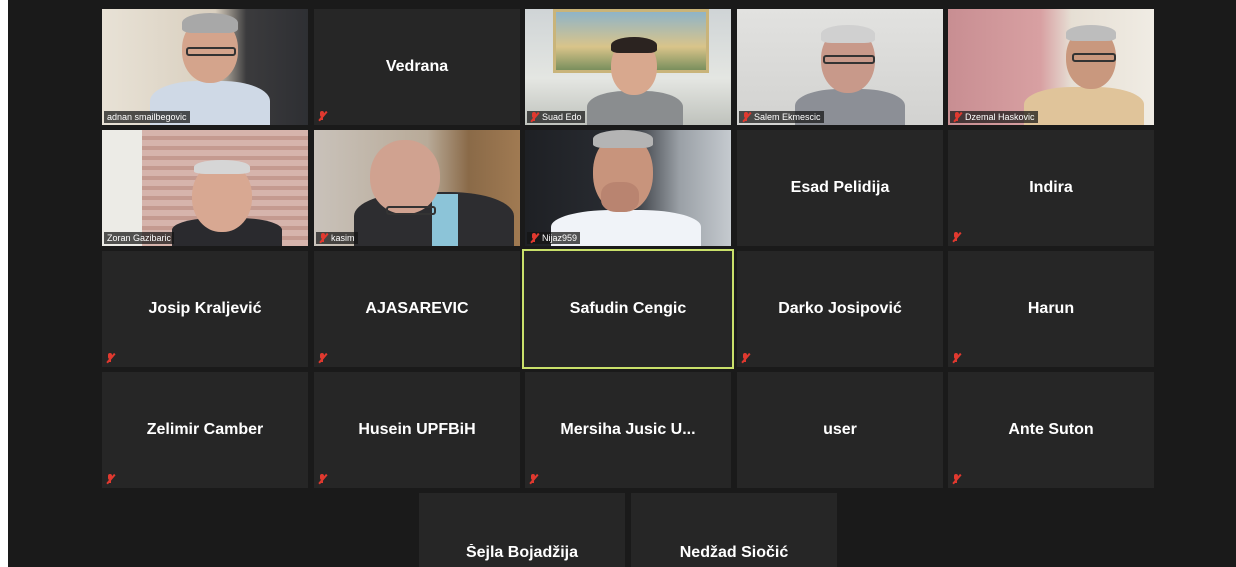  What do you see at coordinates (734, 552) in the screenshot?
I see `participant-name: Nedžad Siočić` at bounding box center [734, 552].